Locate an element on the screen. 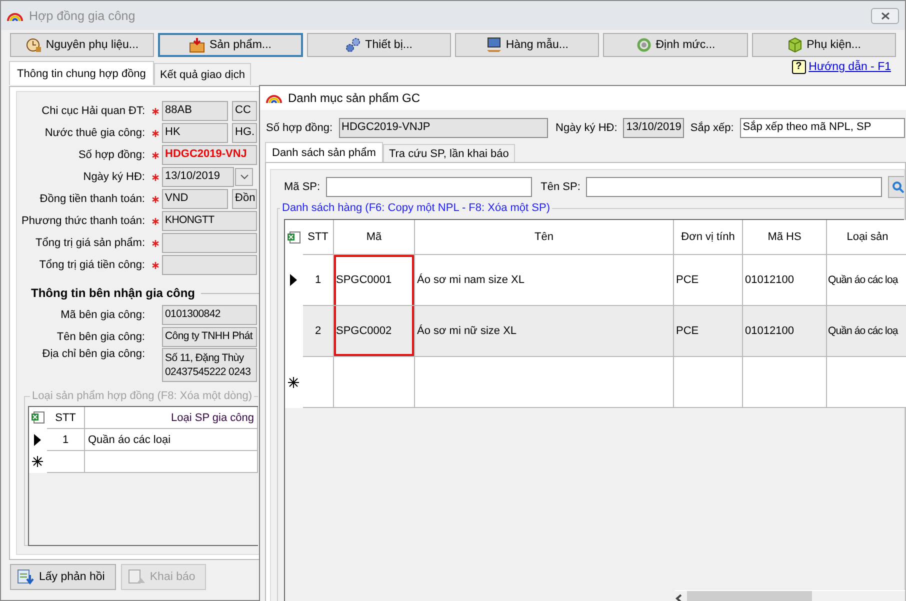 Image resolution: width=906 pixels, height=601 pixels. field-label: Tên bên gia công: is located at coordinates (101, 337).